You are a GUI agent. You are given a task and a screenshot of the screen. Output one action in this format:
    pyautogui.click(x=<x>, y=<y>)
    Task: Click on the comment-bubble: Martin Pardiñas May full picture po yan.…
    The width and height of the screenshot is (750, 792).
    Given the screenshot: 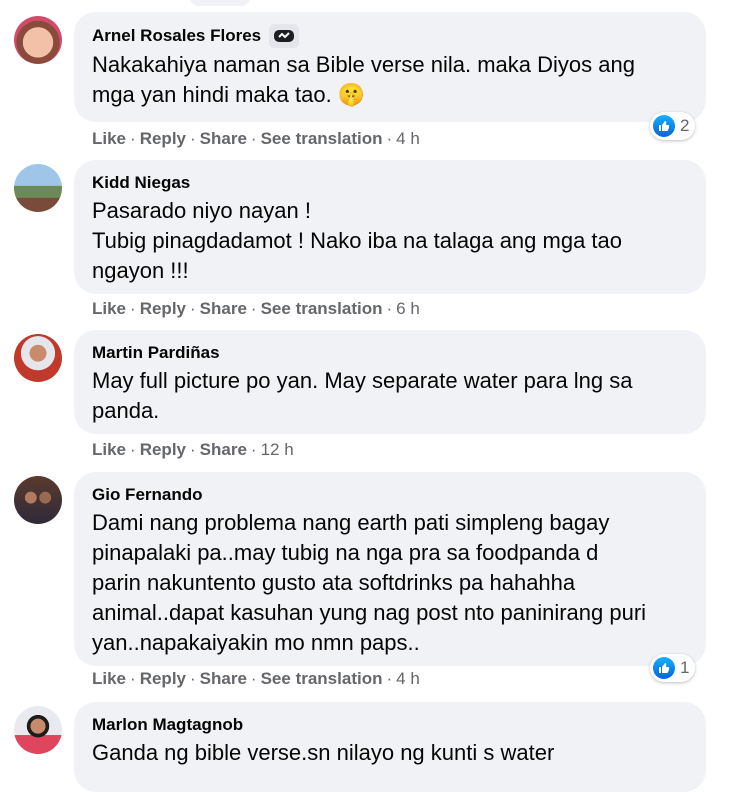 What is the action you would take?
    pyautogui.click(x=390, y=382)
    